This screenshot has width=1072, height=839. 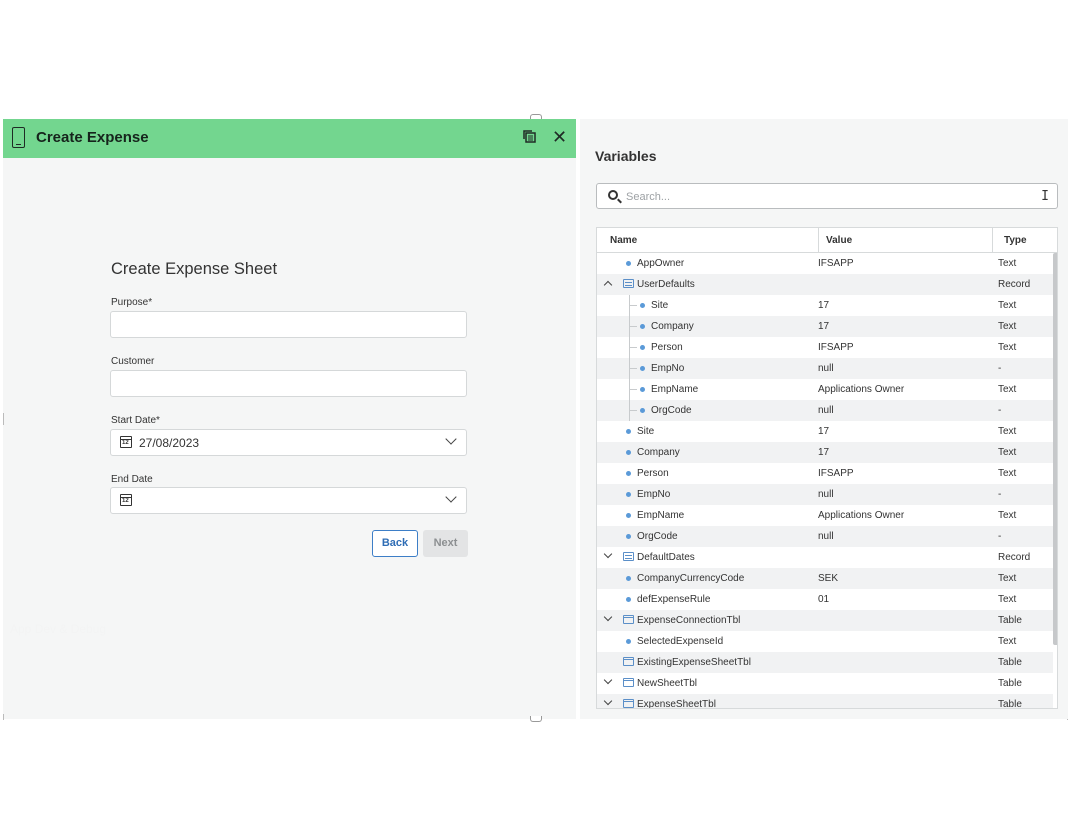 I want to click on next-button: Next, so click(x=445, y=543).